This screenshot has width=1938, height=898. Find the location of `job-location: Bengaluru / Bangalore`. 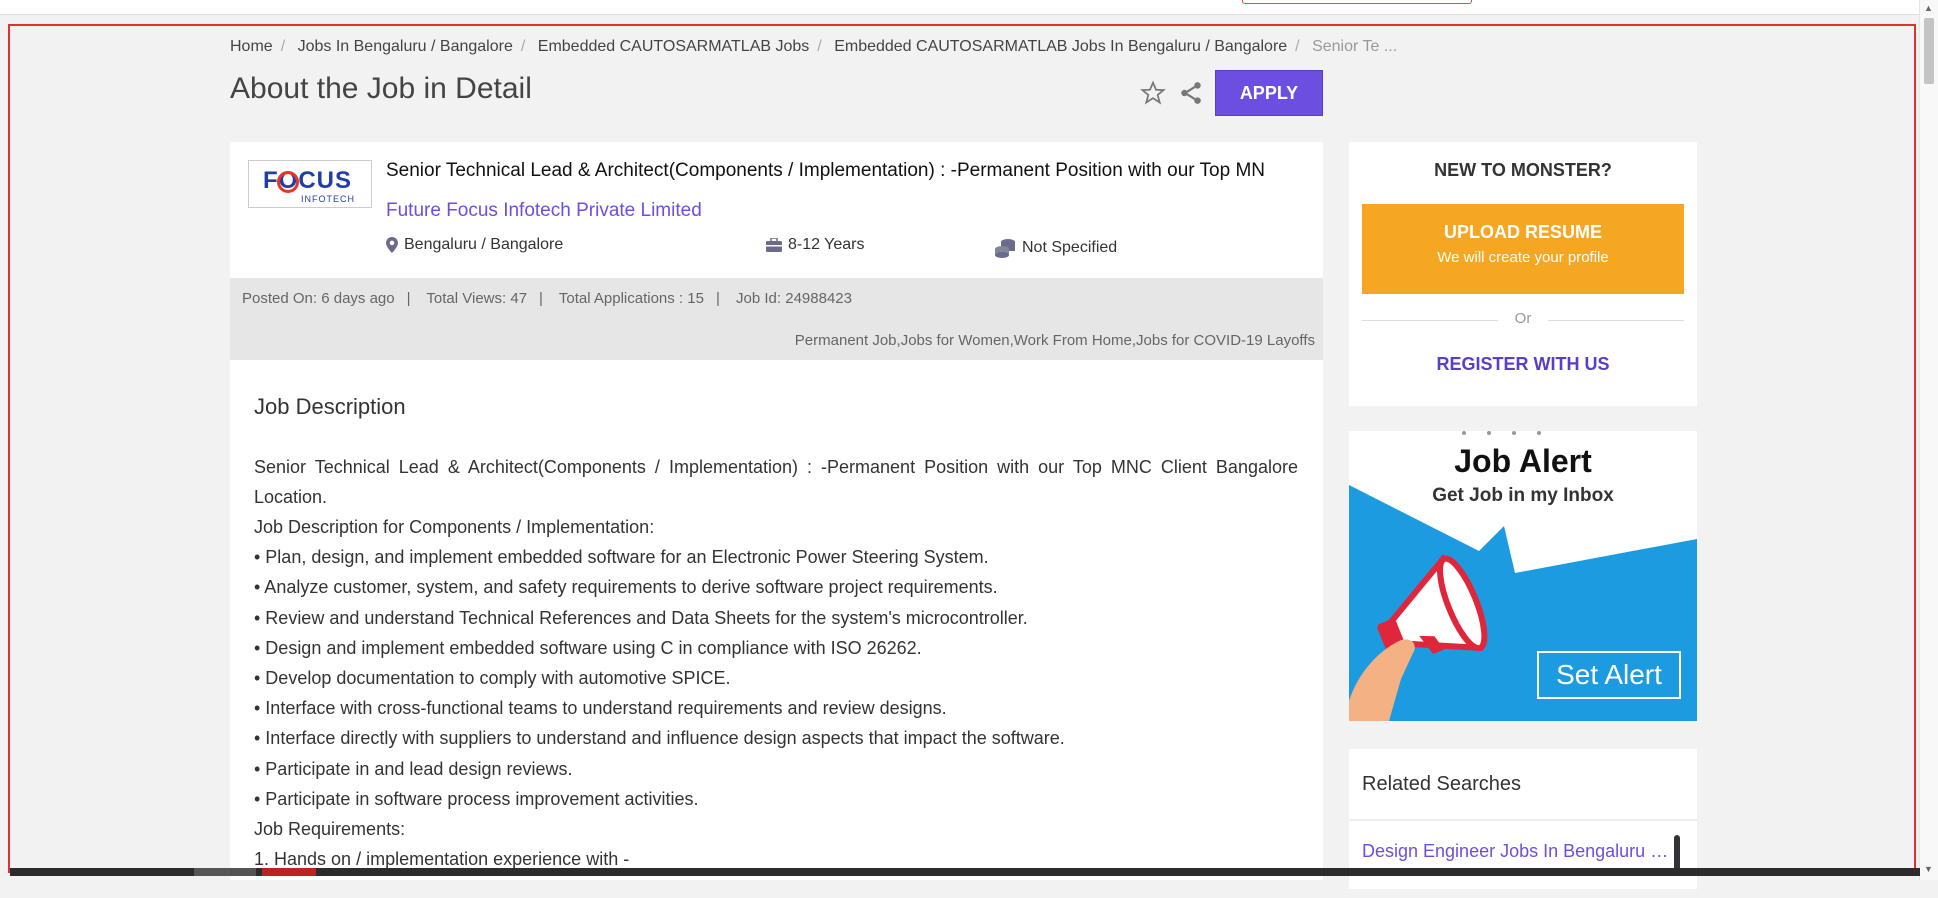

job-location: Bengaluru / Bangalore is located at coordinates (474, 245).